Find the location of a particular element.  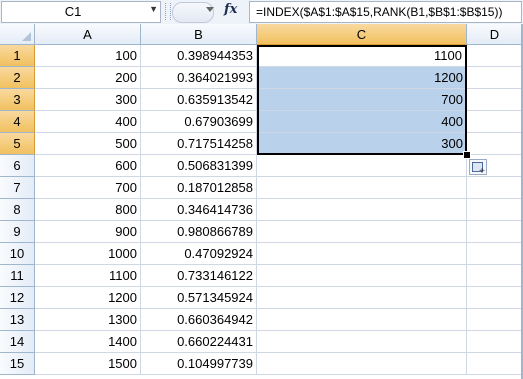

cell-d9 is located at coordinates (495, 232).